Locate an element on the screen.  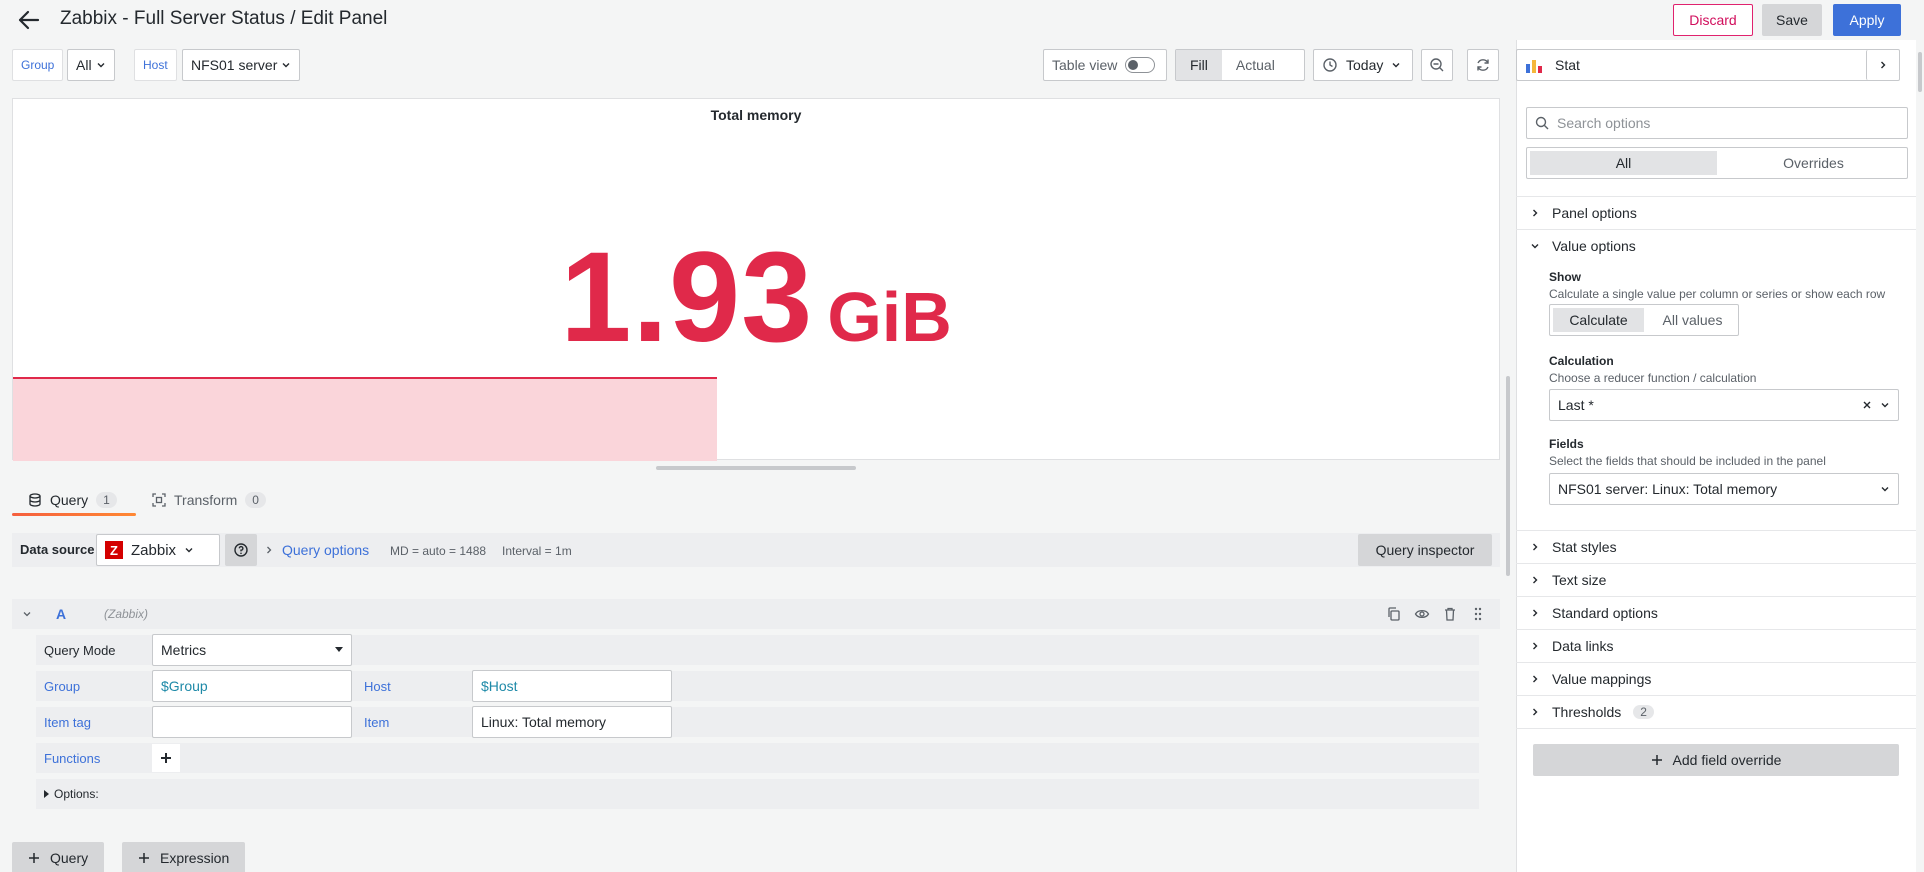
show-calculate-option: Calculate is located at coordinates (1598, 320).